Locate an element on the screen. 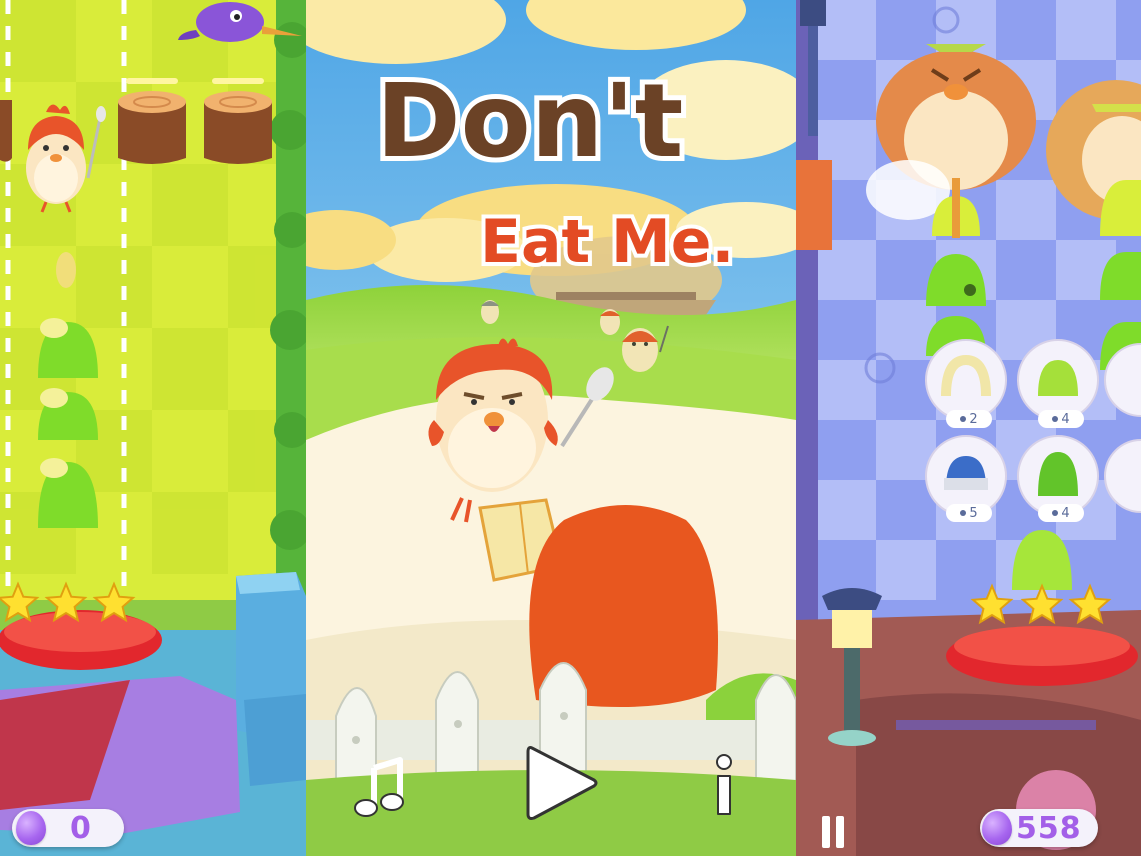 The width and height of the screenshot is (1141, 856). pause-icon is located at coordinates (826, 832).